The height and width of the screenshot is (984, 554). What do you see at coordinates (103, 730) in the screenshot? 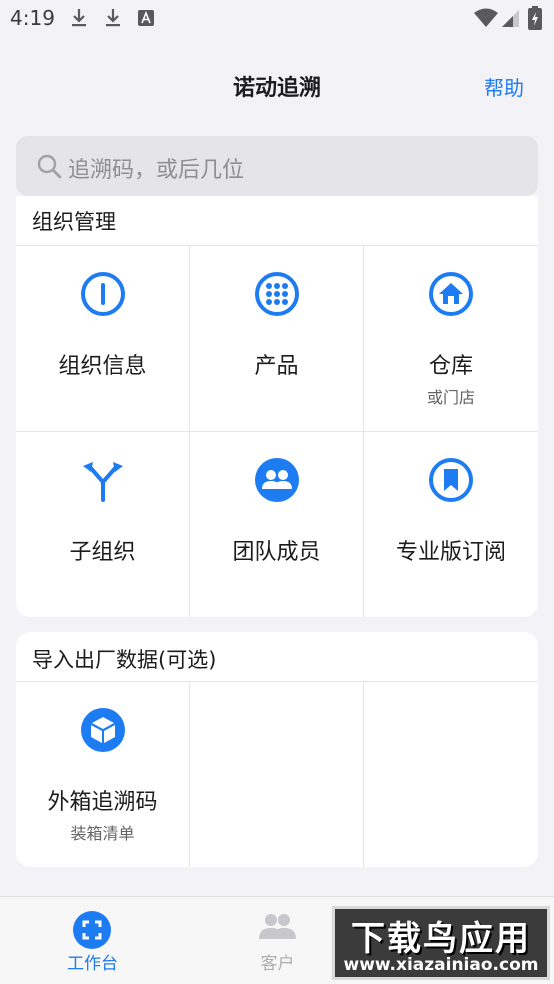
I see `box-icon` at bounding box center [103, 730].